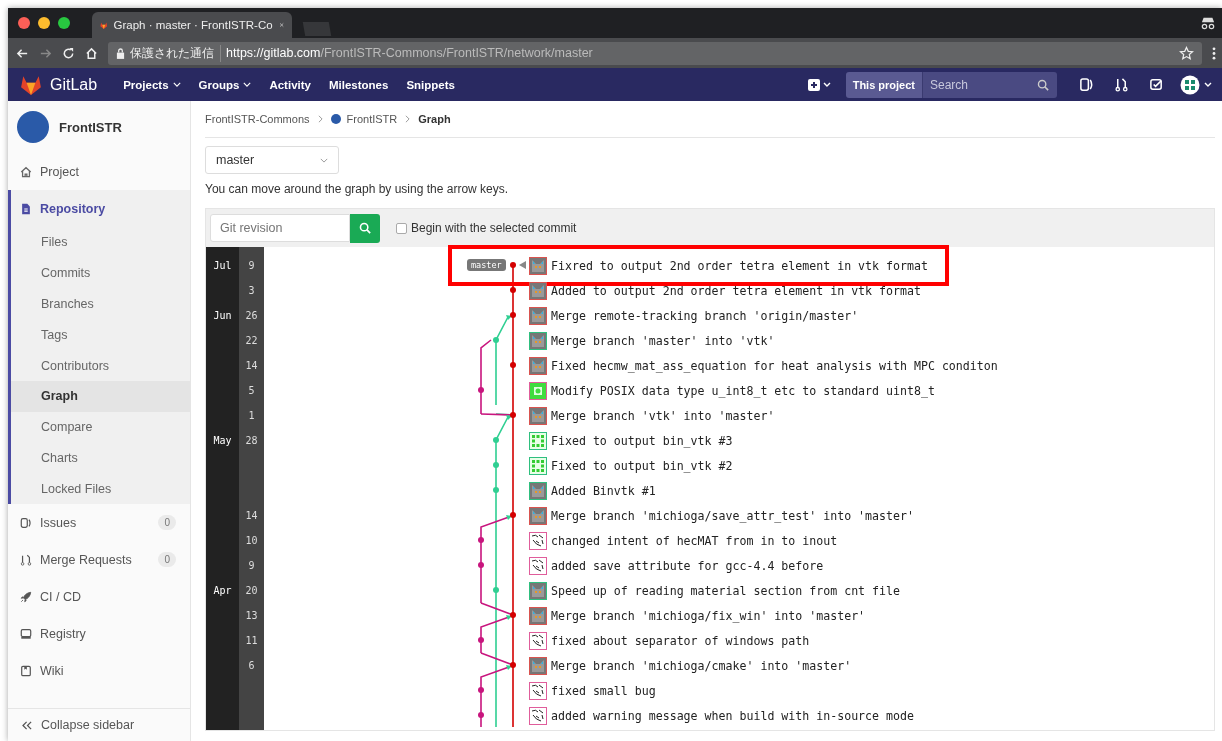  What do you see at coordinates (251, 615) in the screenshot?
I see `day-label: 13` at bounding box center [251, 615].